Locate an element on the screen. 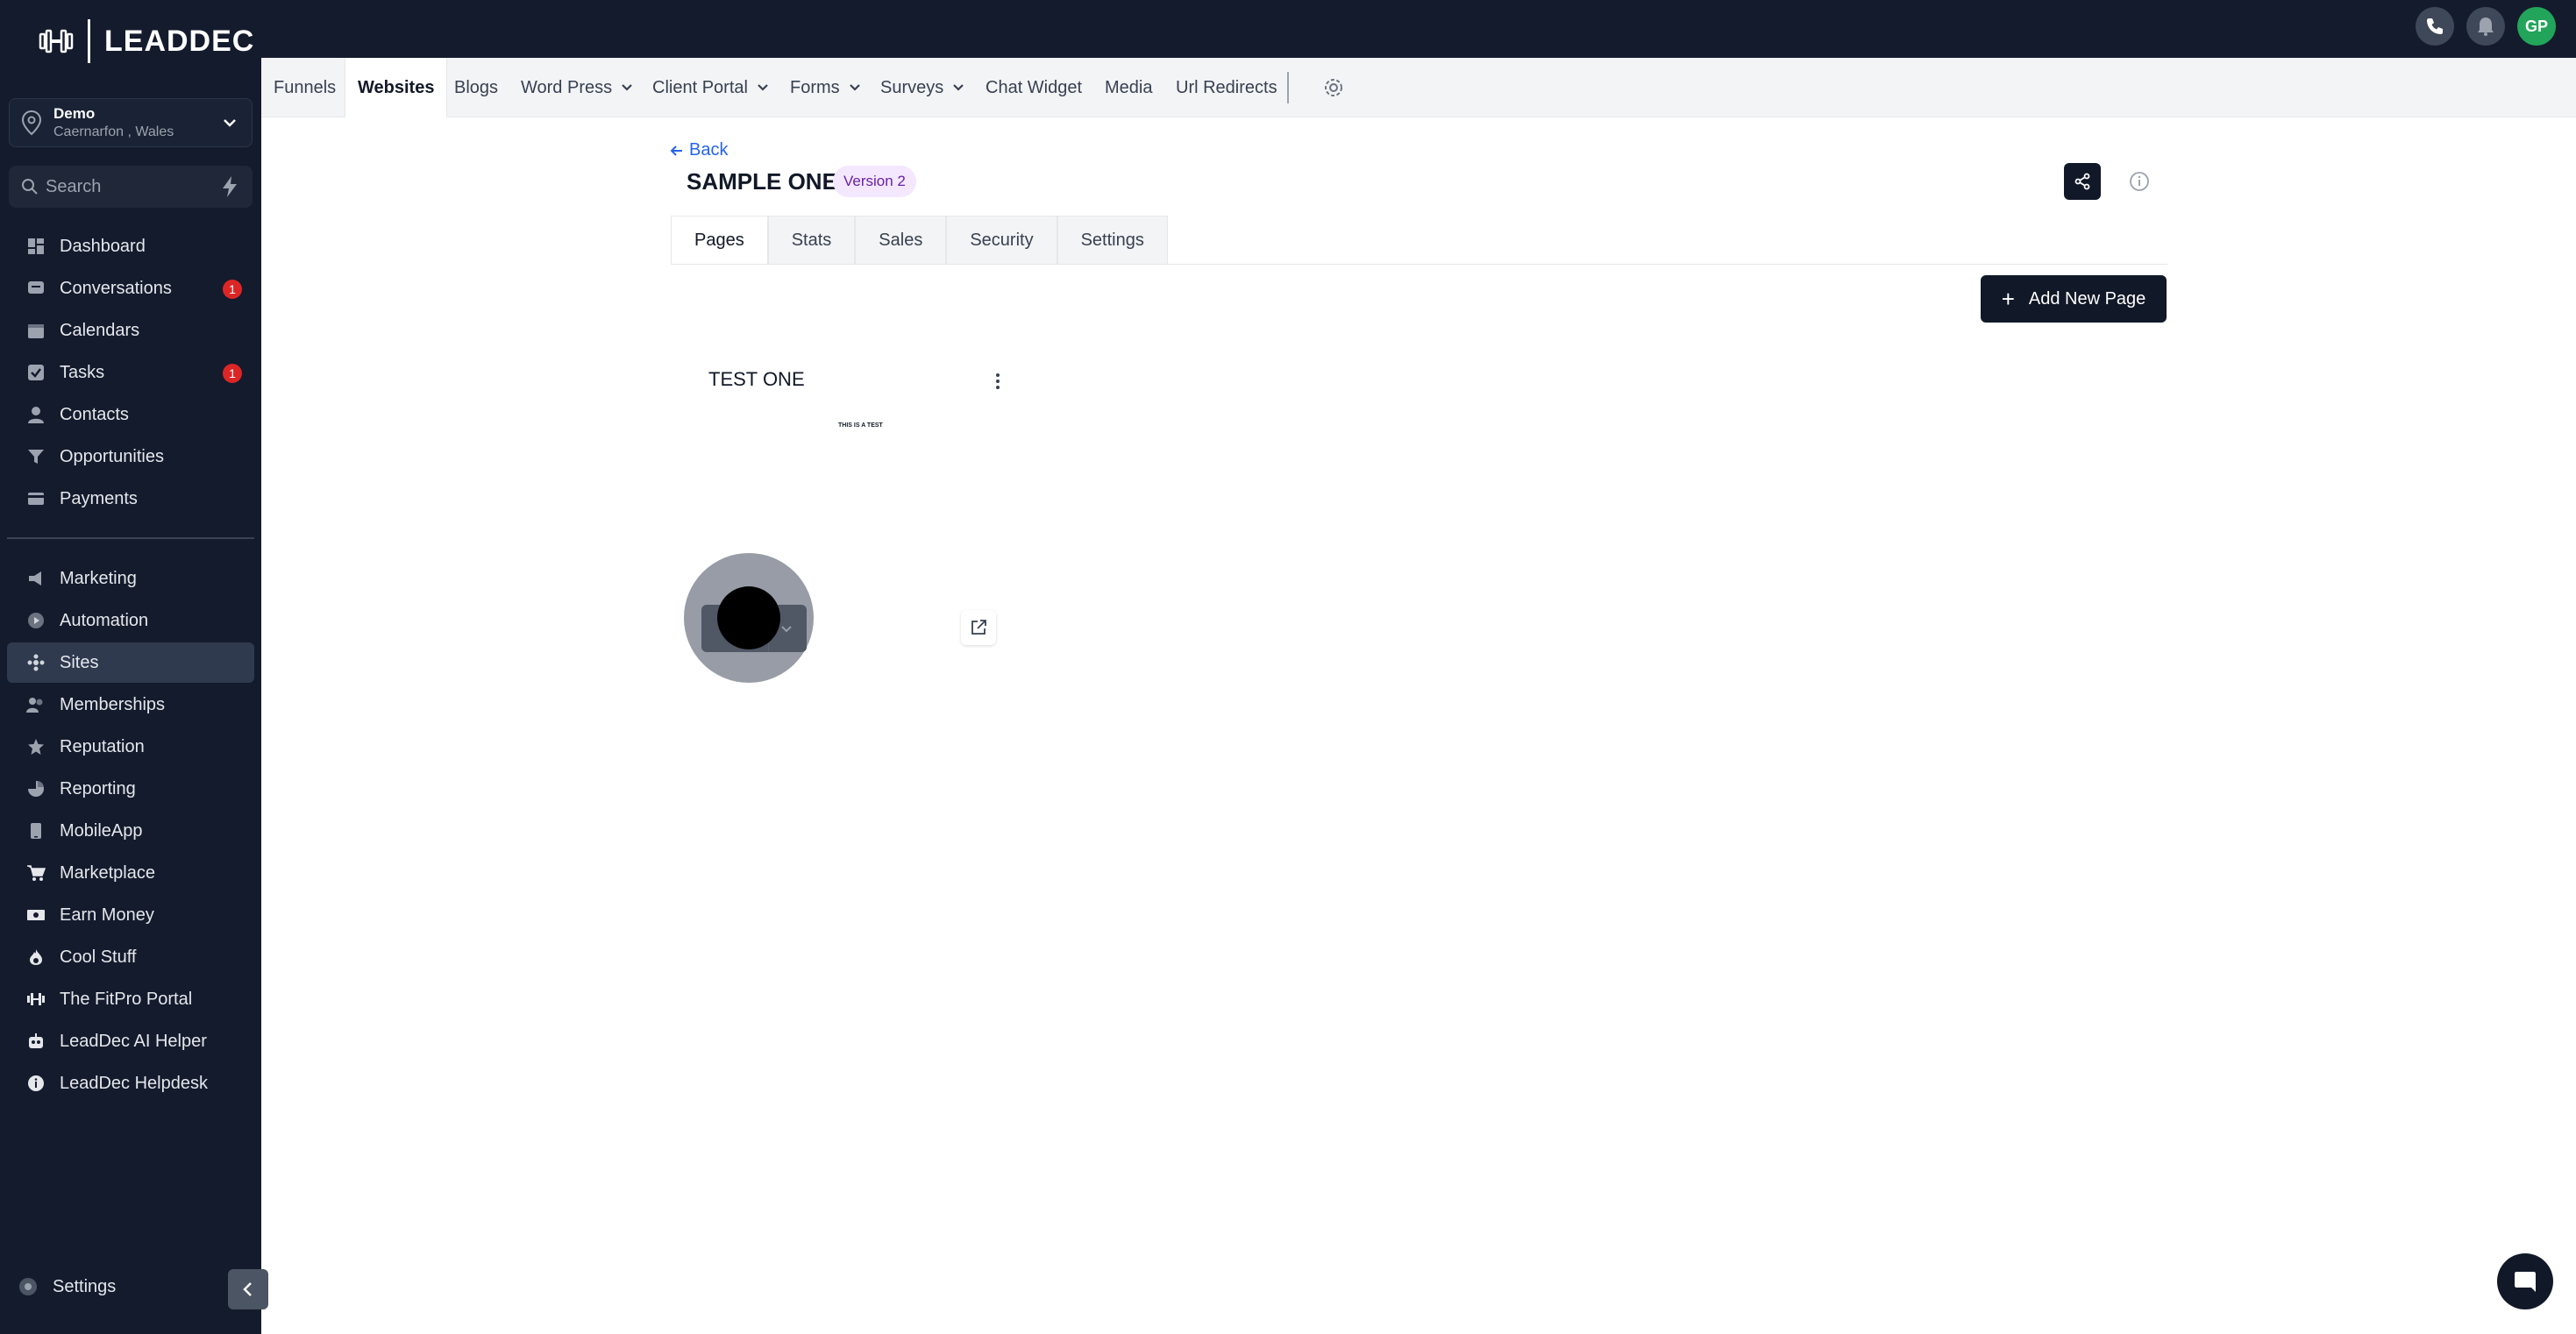 The width and height of the screenshot is (2576, 1334). sidebar-item-label: Tasks is located at coordinates (82, 372).